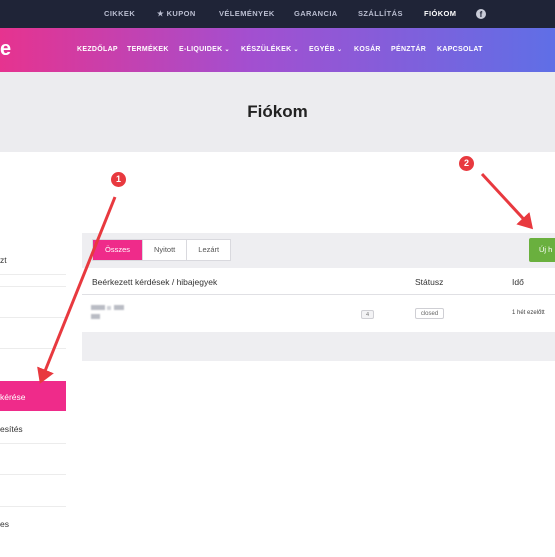 This screenshot has height=557, width=555. Describe the element at coordinates (440, 14) in the screenshot. I see `topbar-link-fiokom: FIÓKOM` at that location.